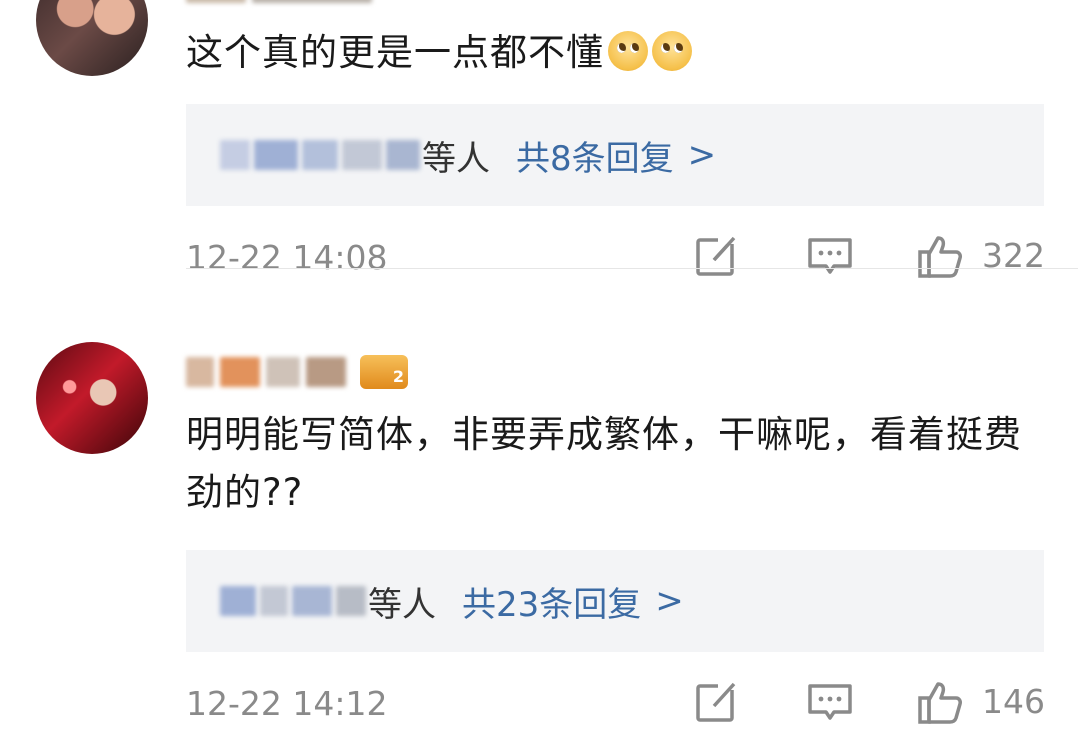 This screenshot has height=742, width=1078. I want to click on reply-count-link: 共8条回复, so click(595, 155).